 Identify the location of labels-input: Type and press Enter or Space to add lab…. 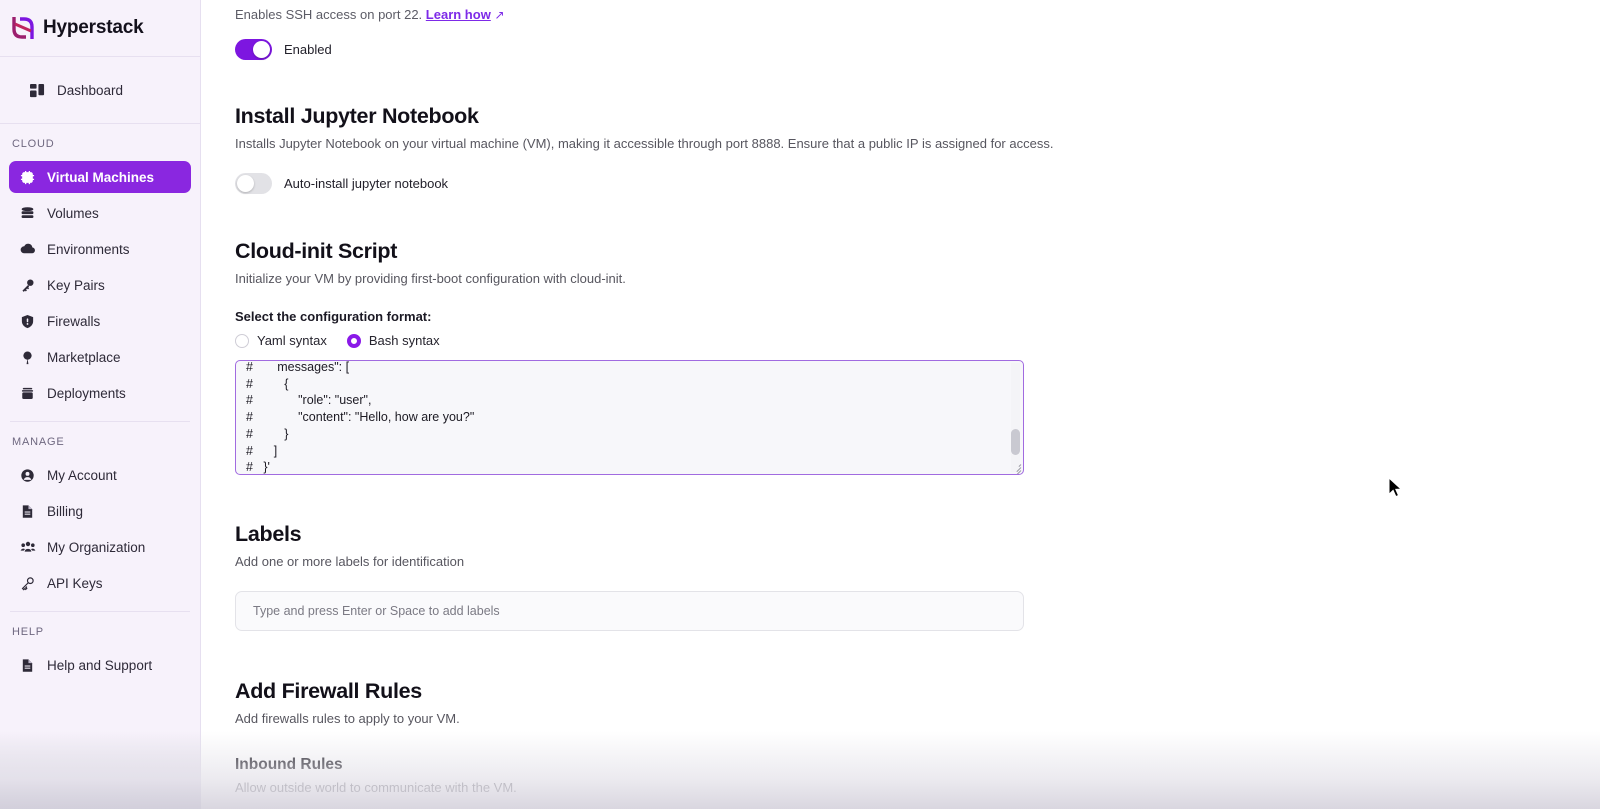
(629, 611).